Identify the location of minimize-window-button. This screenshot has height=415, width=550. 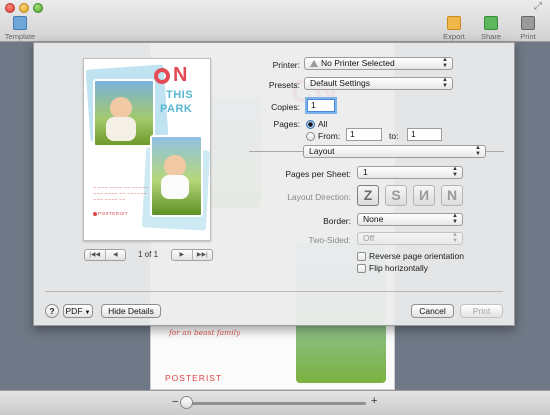
(24, 8).